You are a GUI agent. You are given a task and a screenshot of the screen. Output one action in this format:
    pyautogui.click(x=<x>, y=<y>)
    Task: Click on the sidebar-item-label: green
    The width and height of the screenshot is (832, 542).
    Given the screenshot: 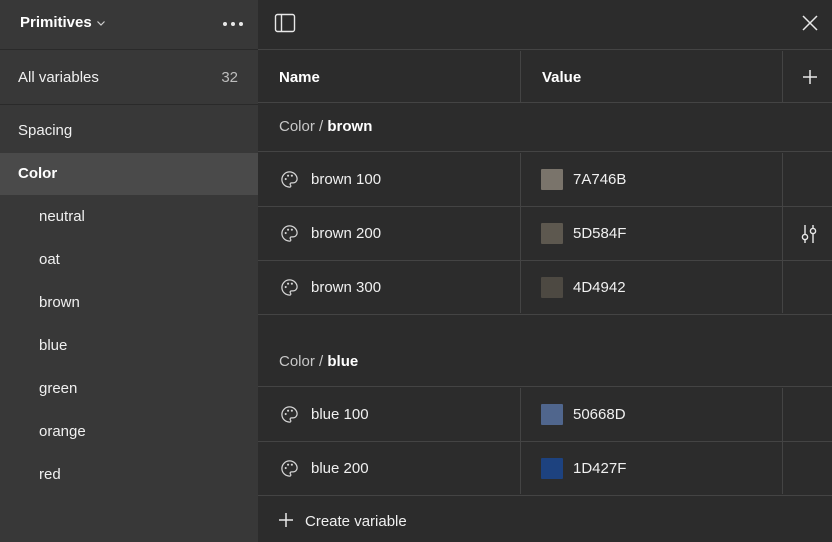 What is the action you would take?
    pyautogui.click(x=58, y=388)
    